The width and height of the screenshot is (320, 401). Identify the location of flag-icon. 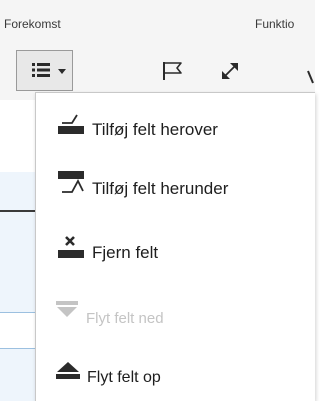
(173, 71).